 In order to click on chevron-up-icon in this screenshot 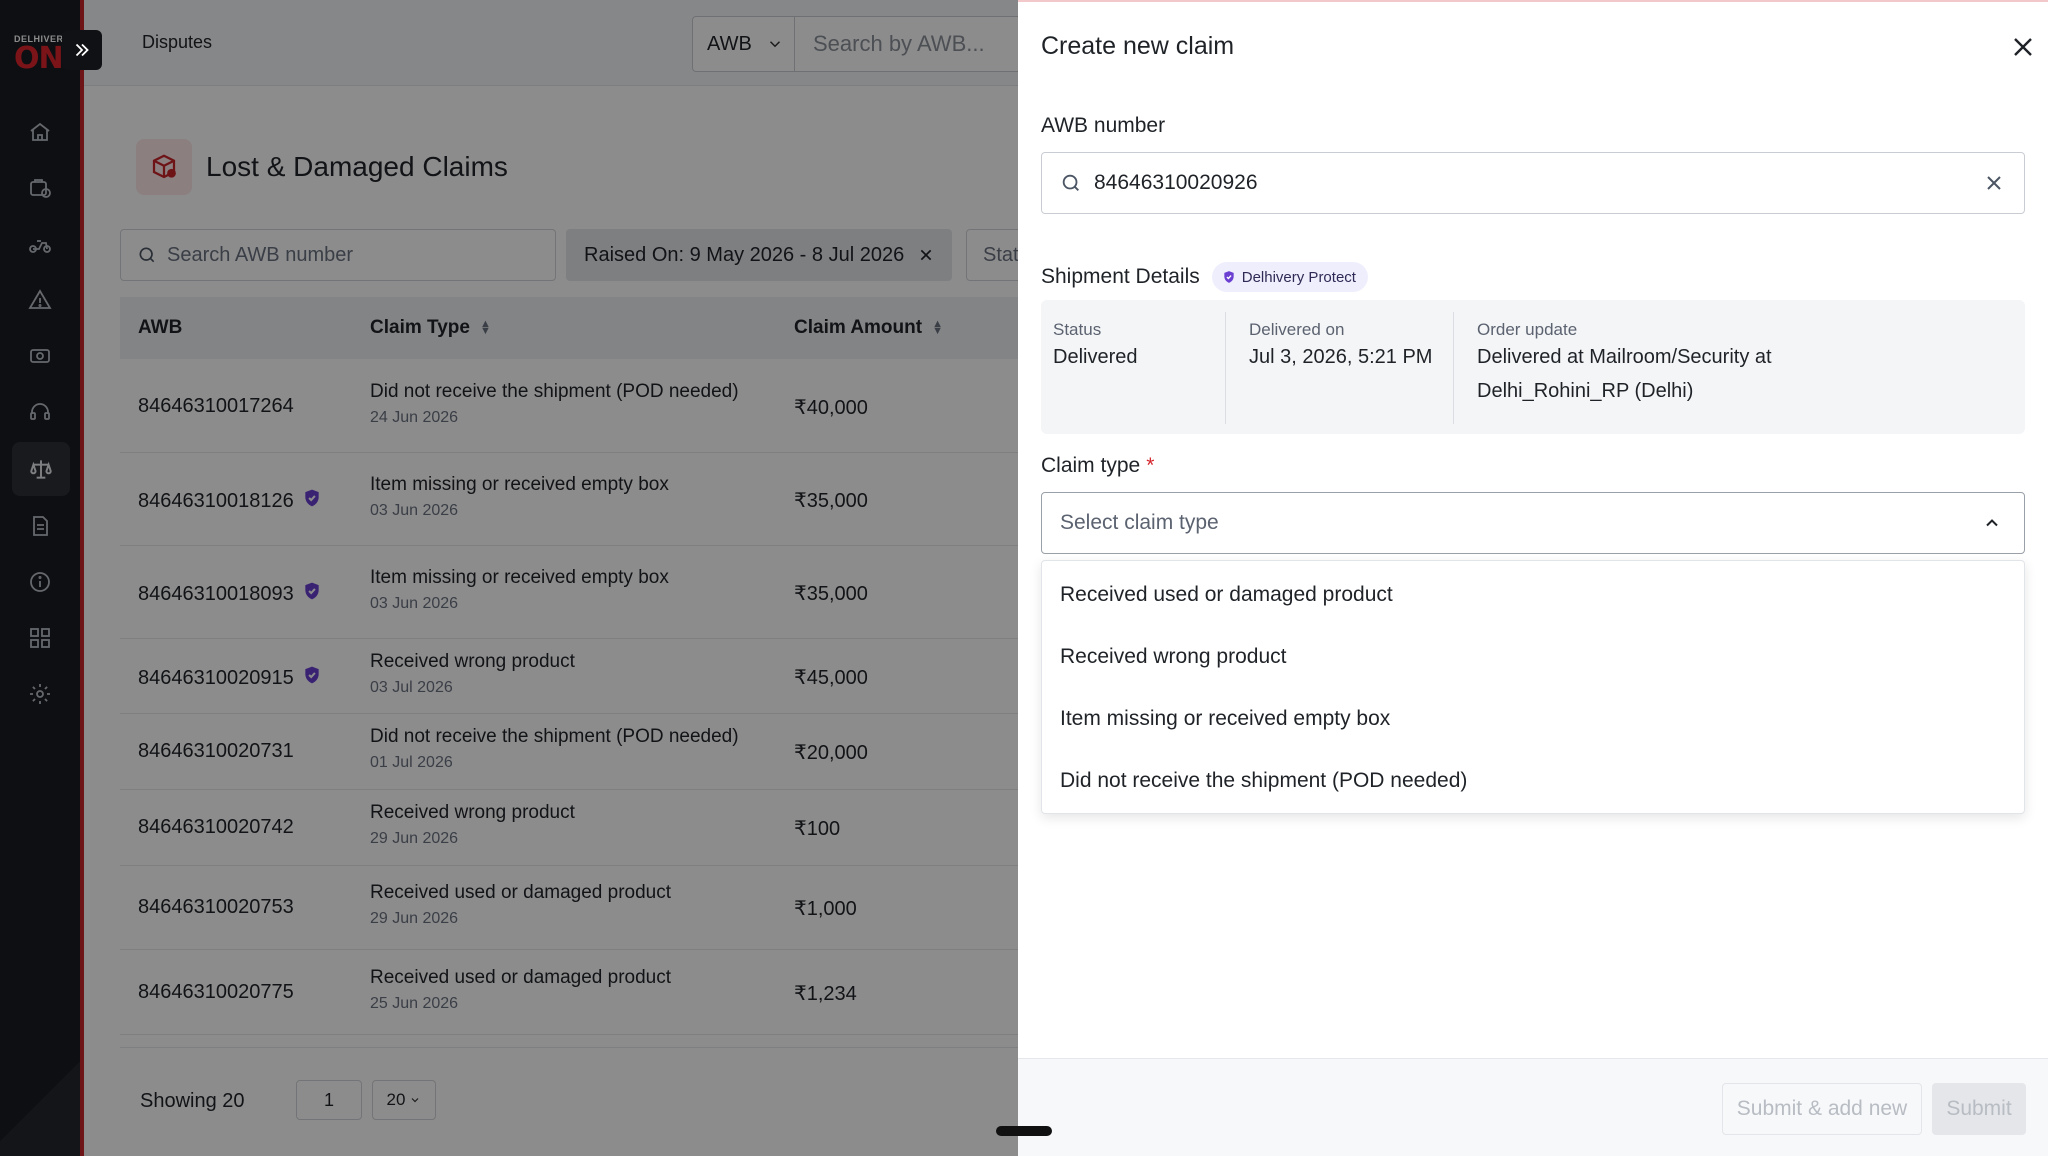, I will do `click(1992, 523)`.